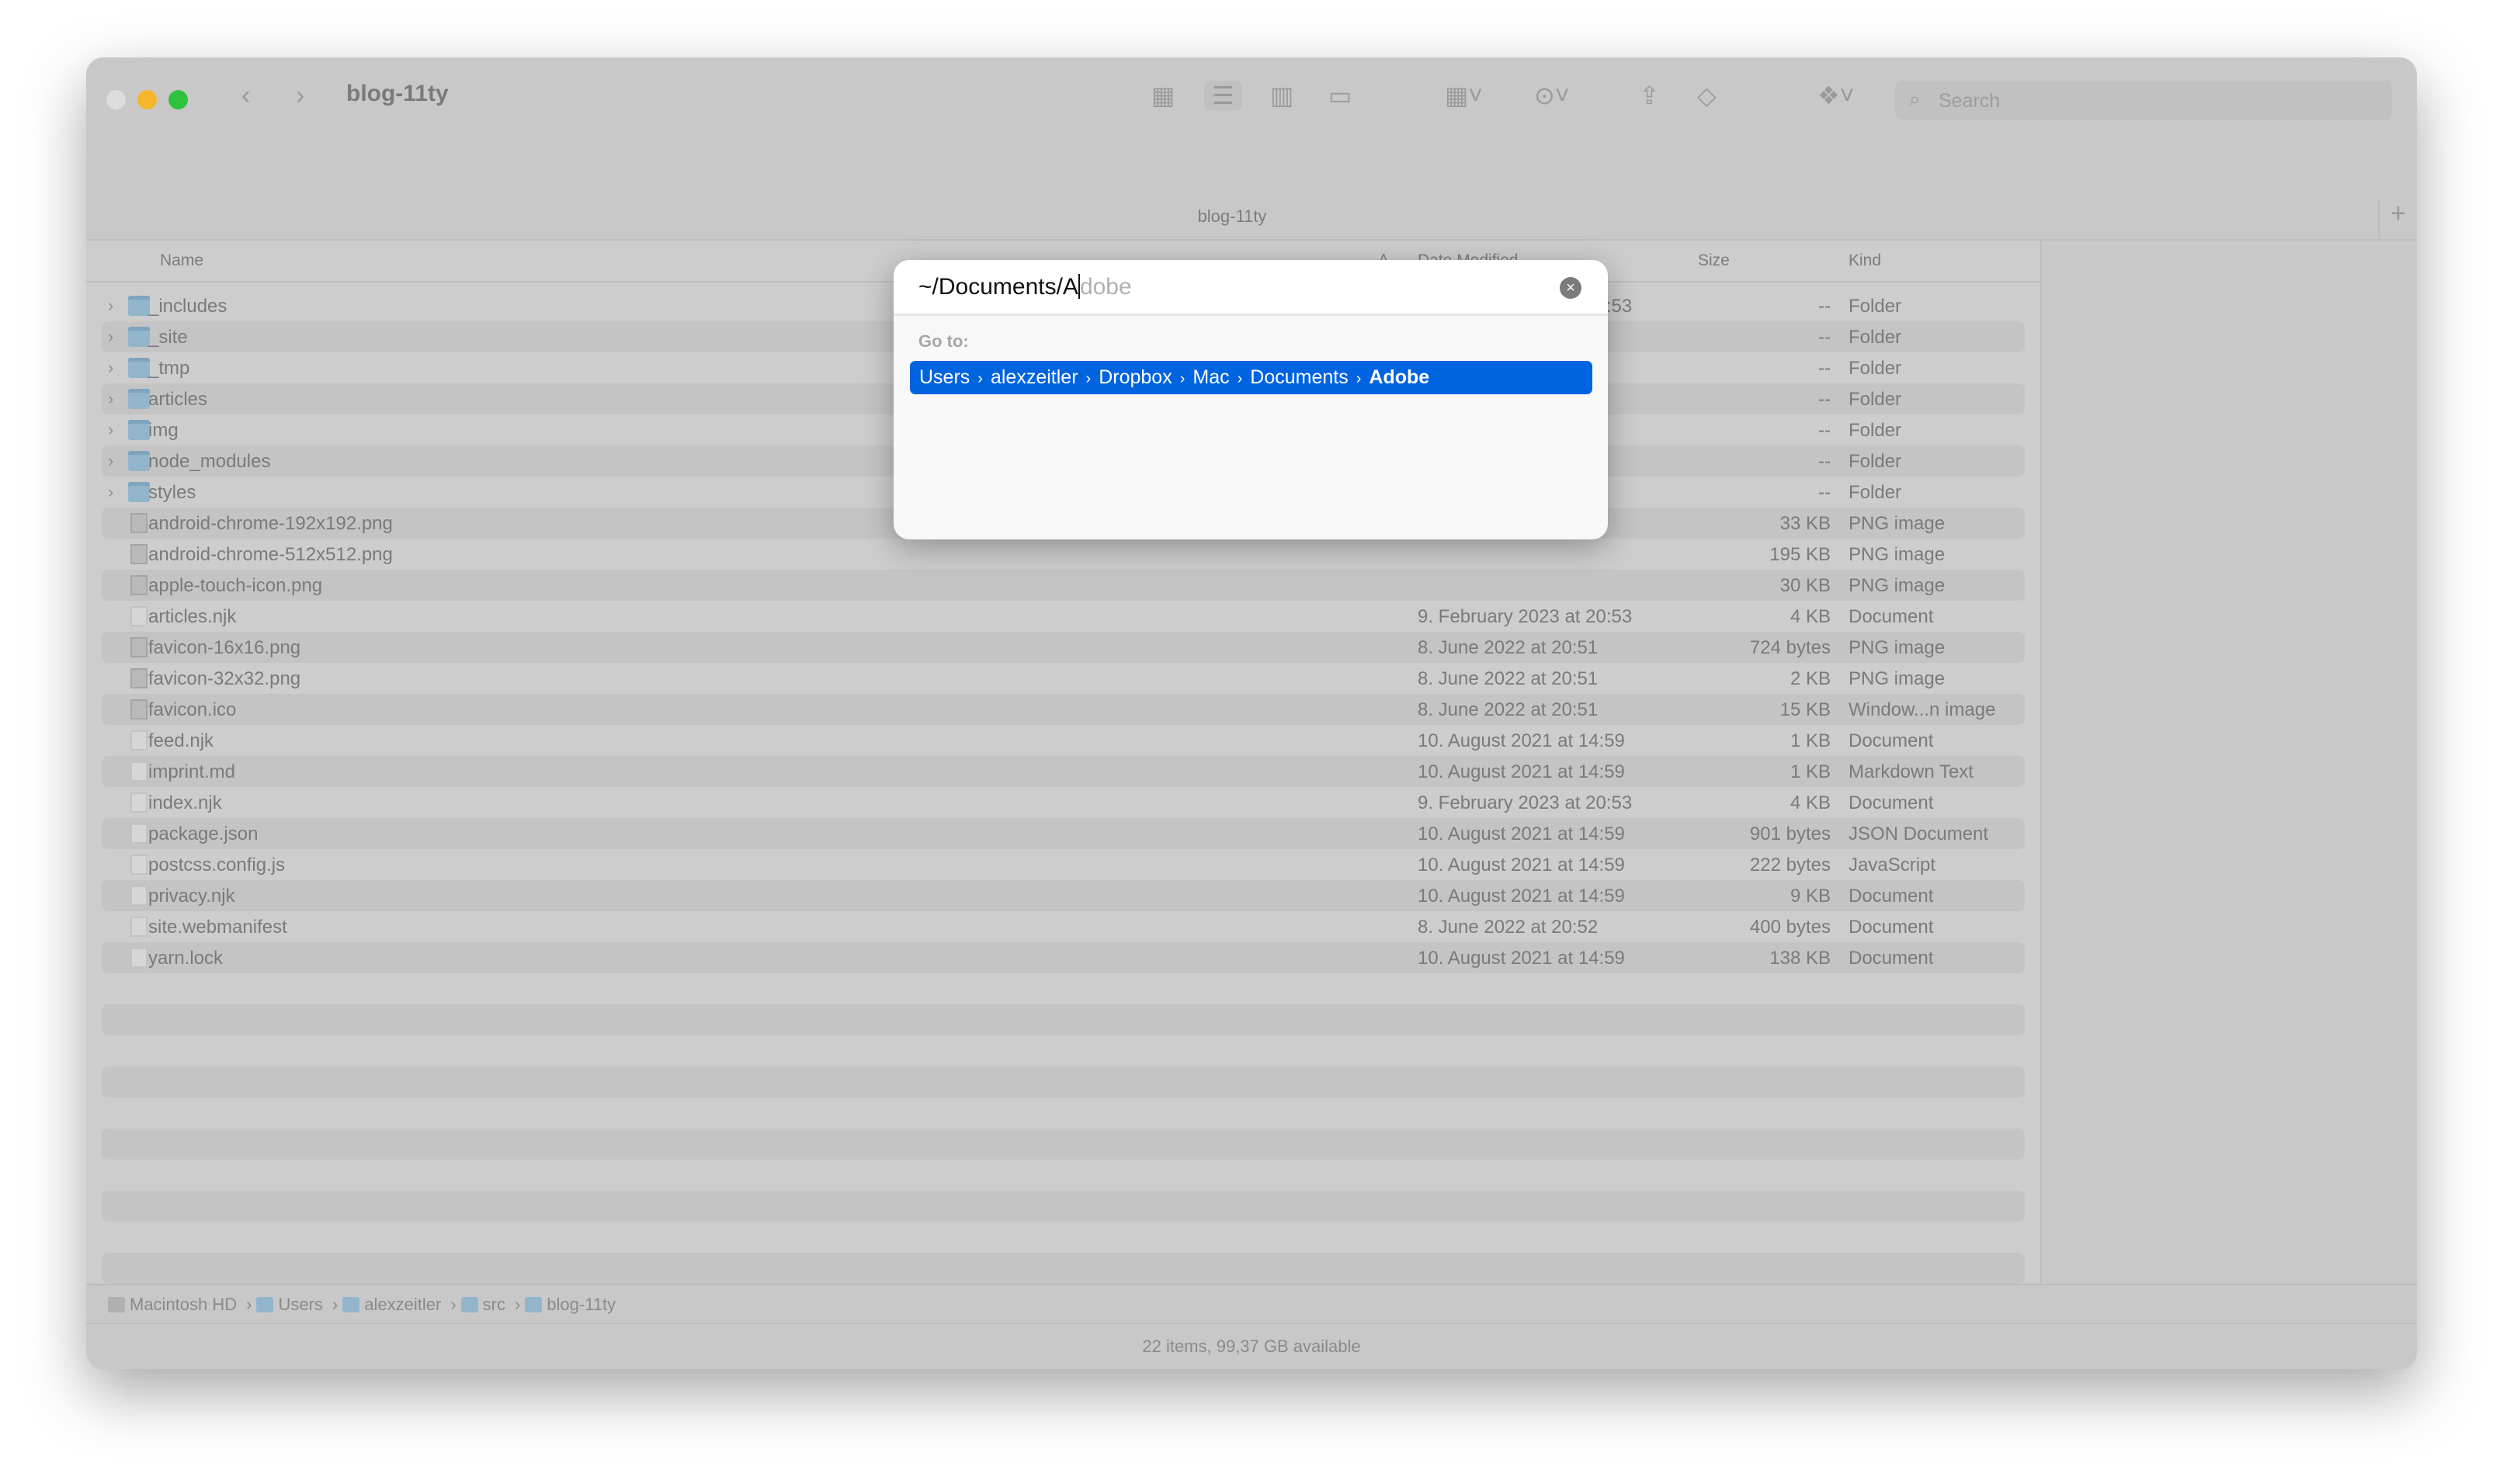 The image size is (2503, 1484). I want to click on file-size: 1 KB, so click(1810, 771).